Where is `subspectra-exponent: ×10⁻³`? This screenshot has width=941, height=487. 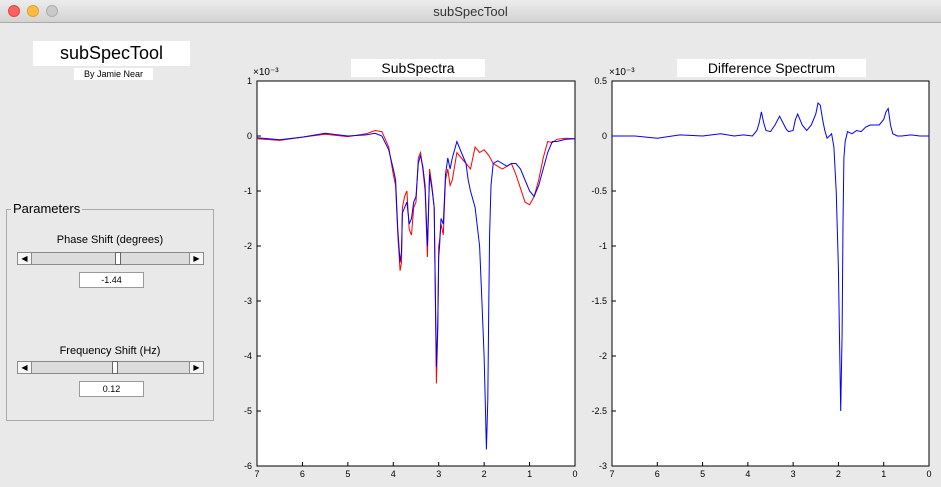 subspectra-exponent: ×10⁻³ is located at coordinates (266, 72).